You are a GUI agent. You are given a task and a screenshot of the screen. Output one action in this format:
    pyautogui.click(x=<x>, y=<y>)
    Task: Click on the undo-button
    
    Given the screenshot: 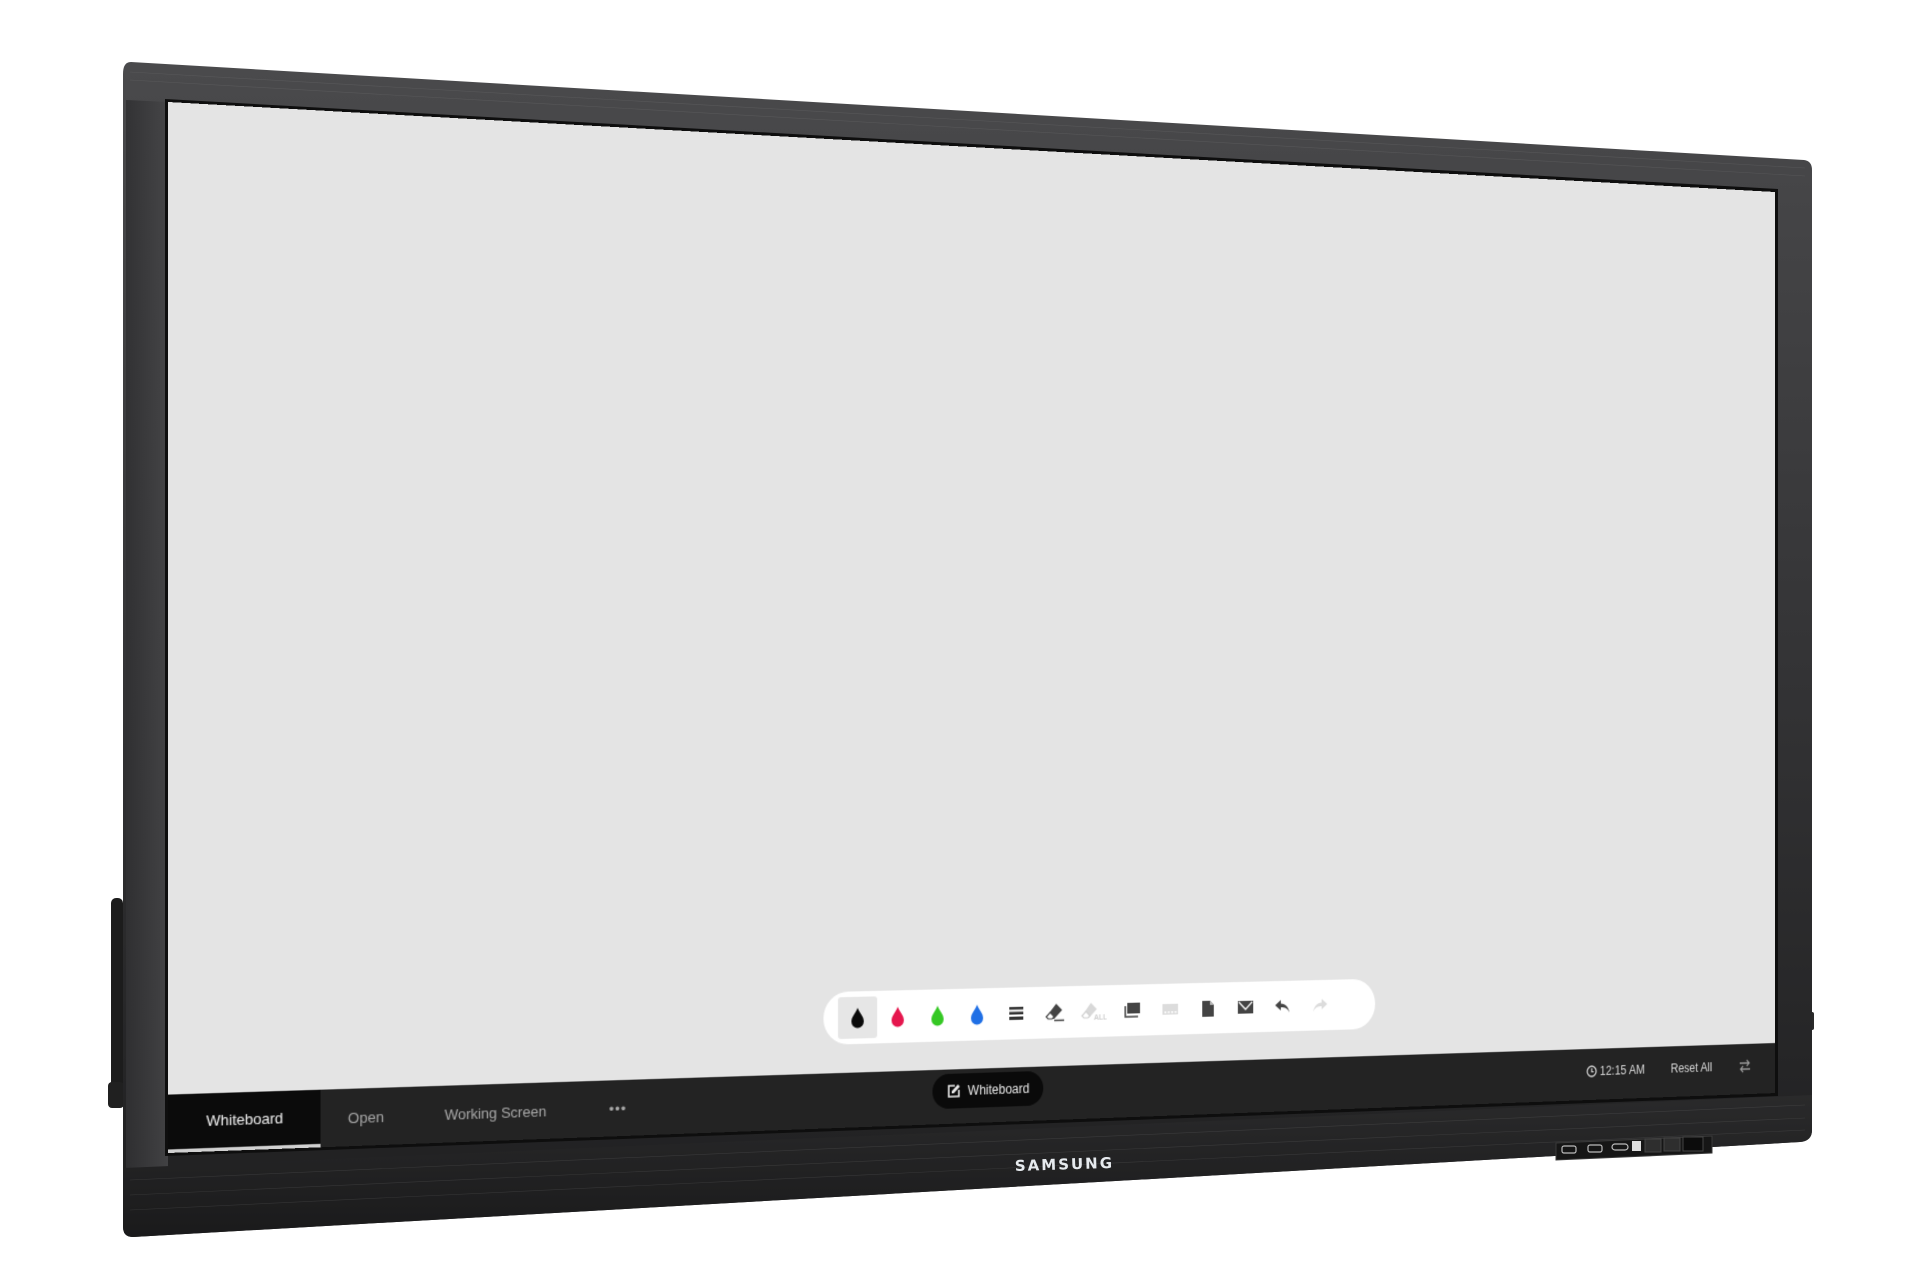 What is the action you would take?
    pyautogui.click(x=1283, y=1006)
    